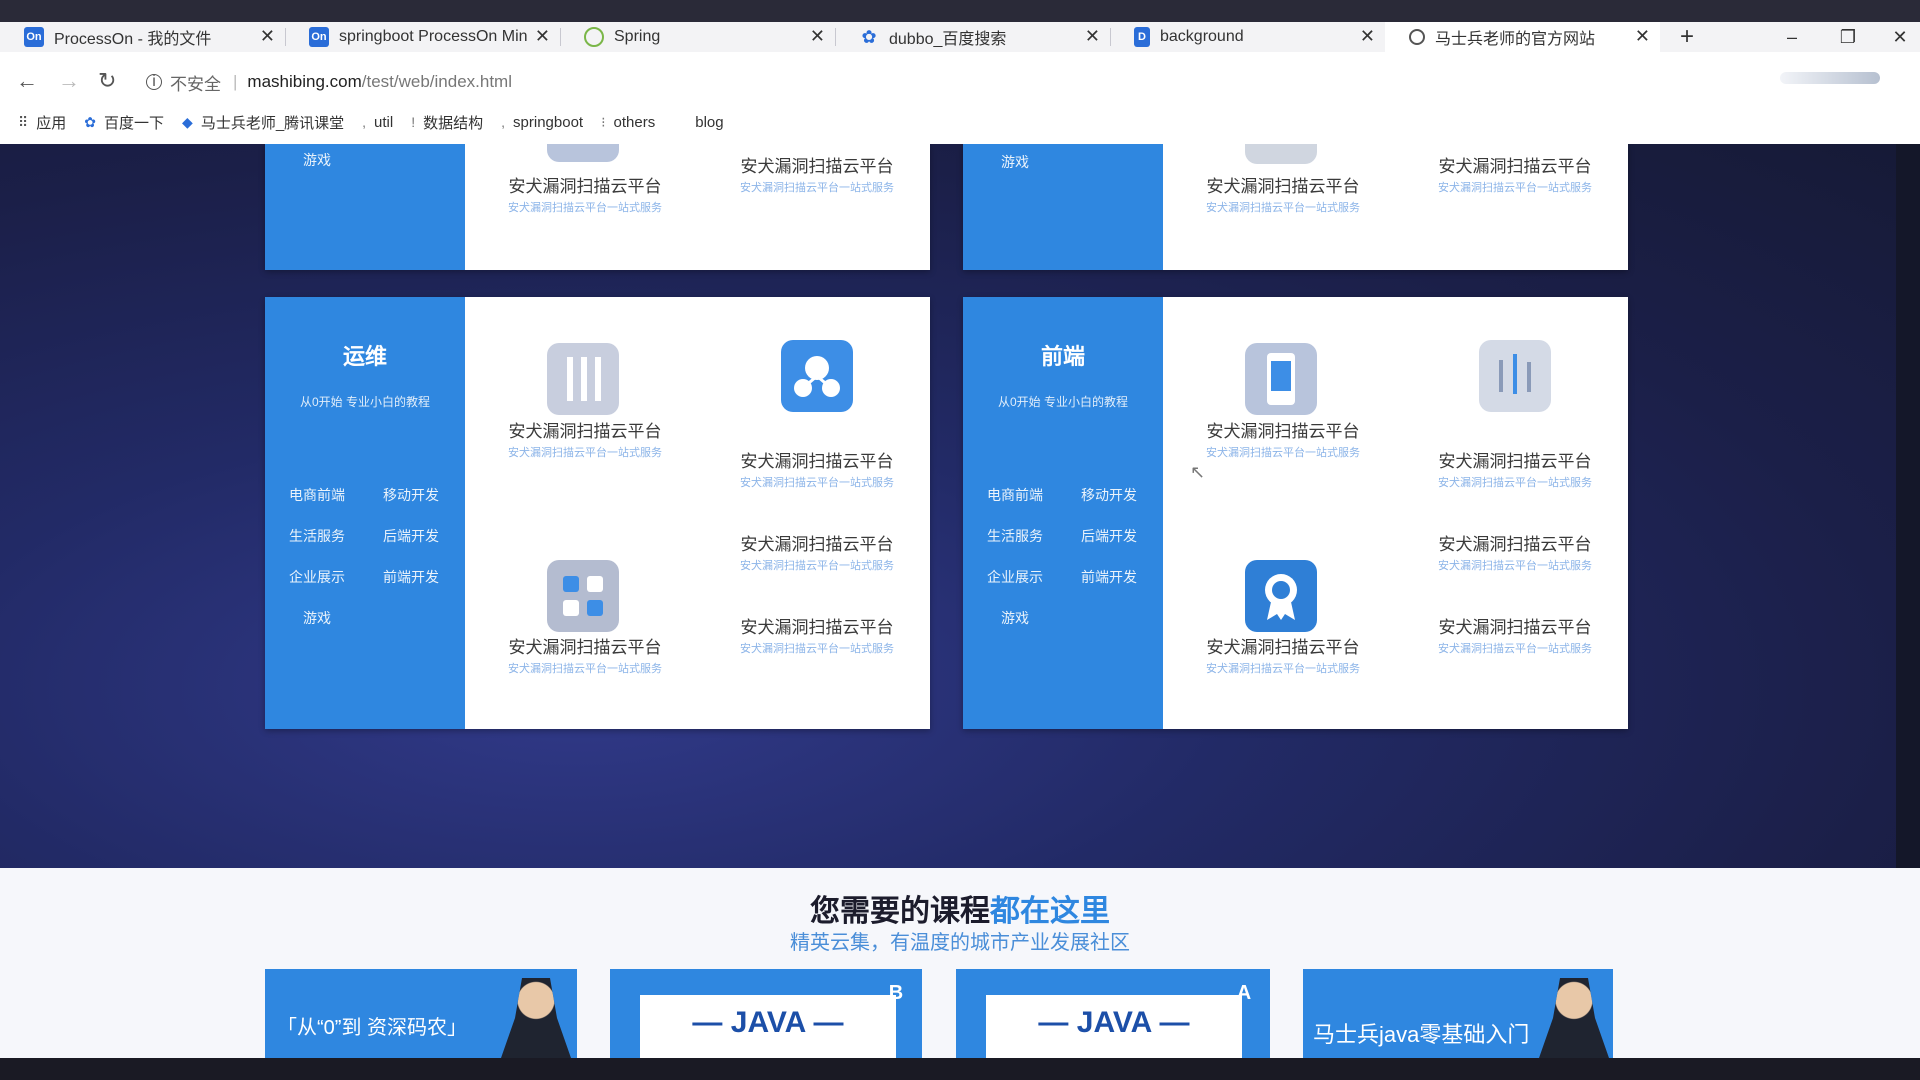 The height and width of the screenshot is (1080, 1920). What do you see at coordinates (896, 993) in the screenshot?
I see `level-badge: B` at bounding box center [896, 993].